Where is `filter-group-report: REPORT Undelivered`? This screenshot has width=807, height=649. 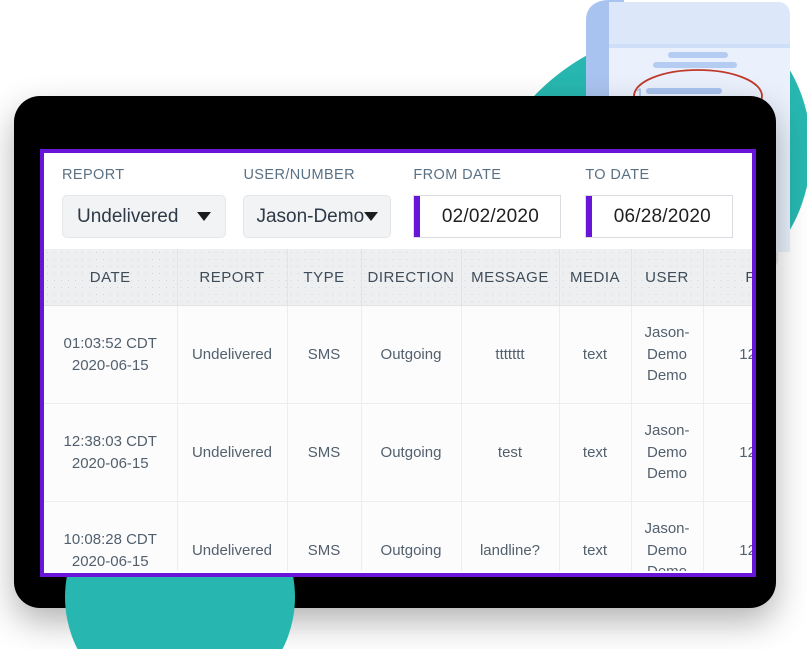 filter-group-report: REPORT Undelivered is located at coordinates (149, 202).